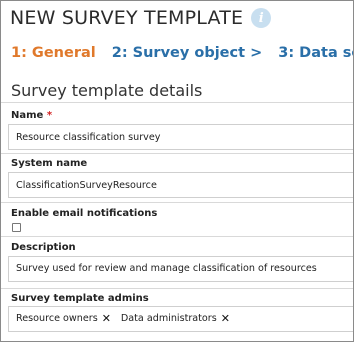  Describe the element at coordinates (175, 319) in the screenshot. I see `admin-tag-data-administrators: Data administrators ✕` at that location.